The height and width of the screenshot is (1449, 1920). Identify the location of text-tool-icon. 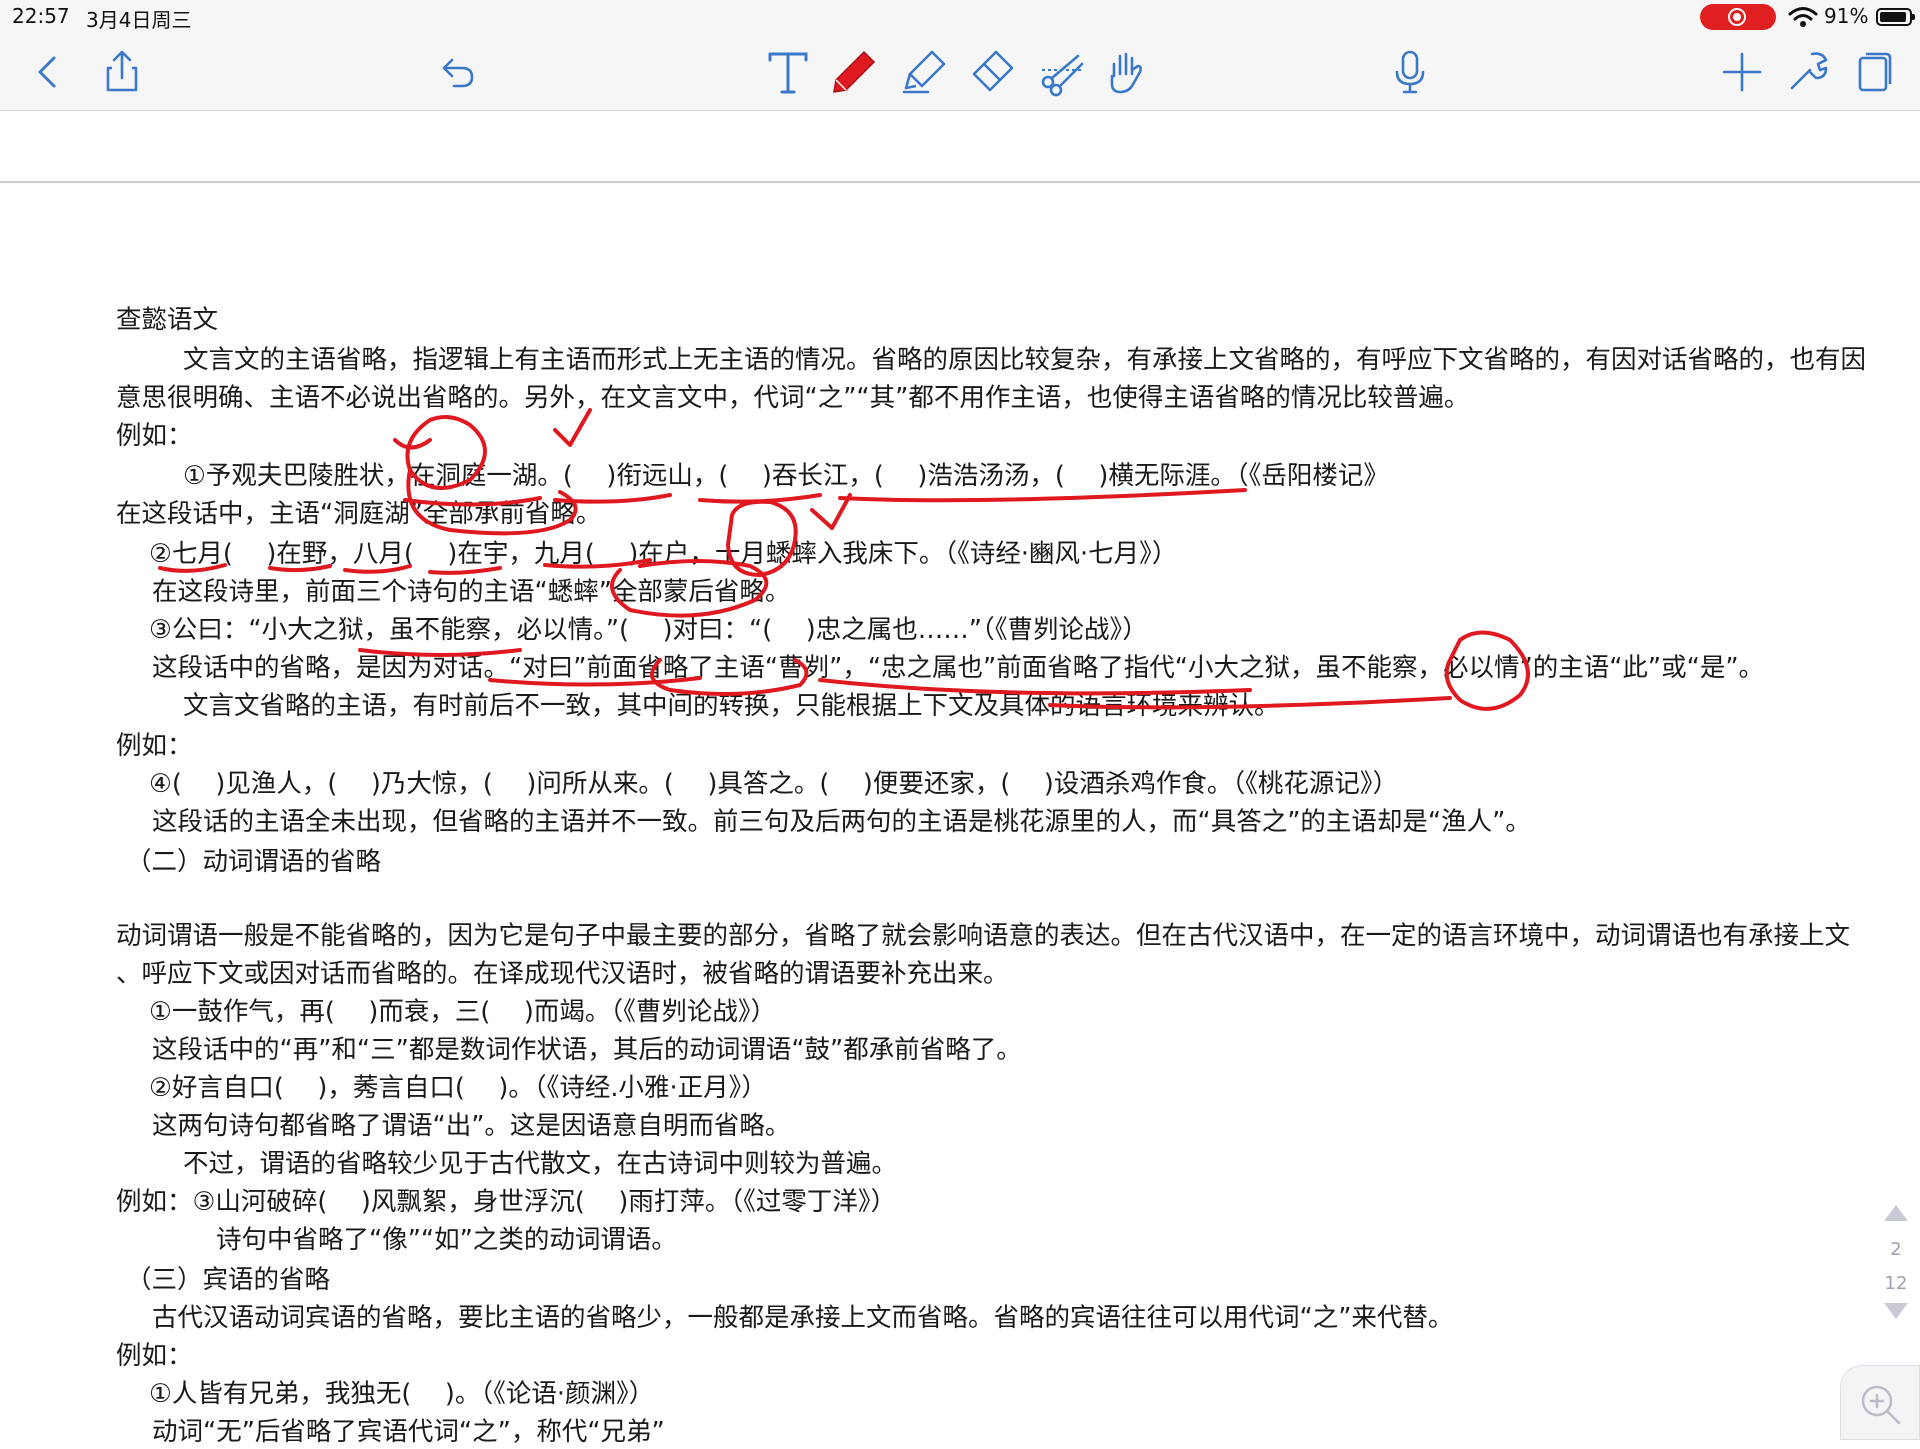
(788, 73).